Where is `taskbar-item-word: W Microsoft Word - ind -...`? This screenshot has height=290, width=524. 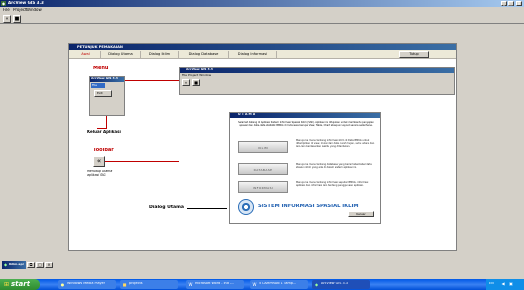
taskbar-item-word: W Microsoft Word - ind -... is located at coordinates (215, 284).